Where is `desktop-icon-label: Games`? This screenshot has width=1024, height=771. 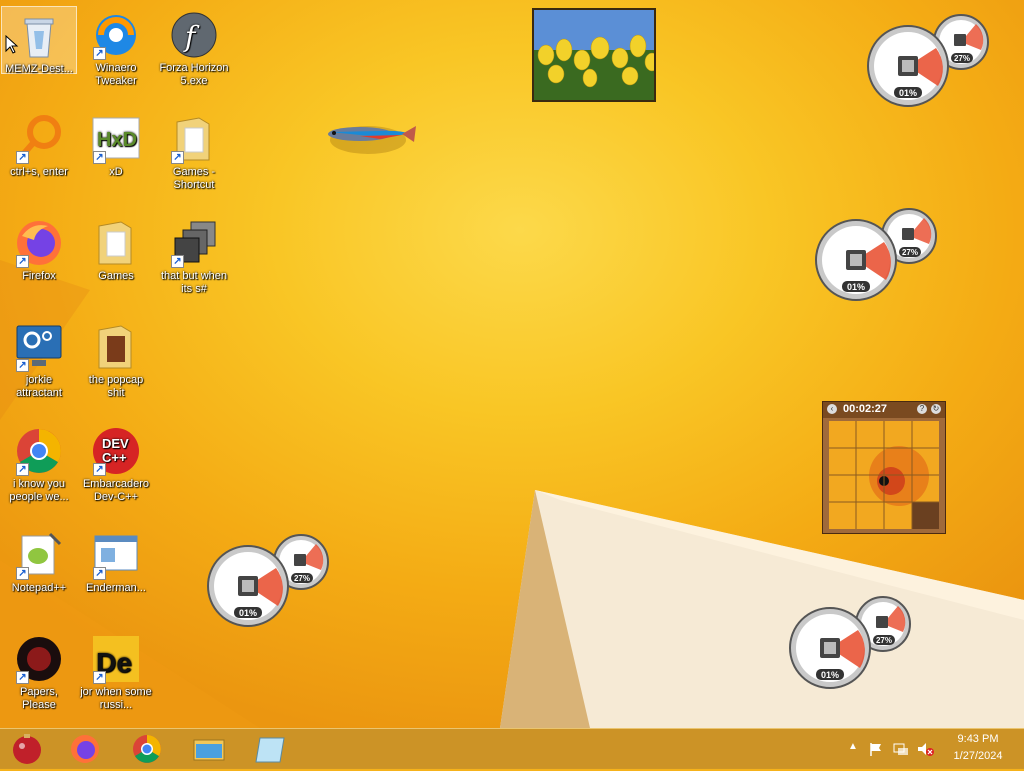 desktop-icon-label: Games is located at coordinates (116, 276).